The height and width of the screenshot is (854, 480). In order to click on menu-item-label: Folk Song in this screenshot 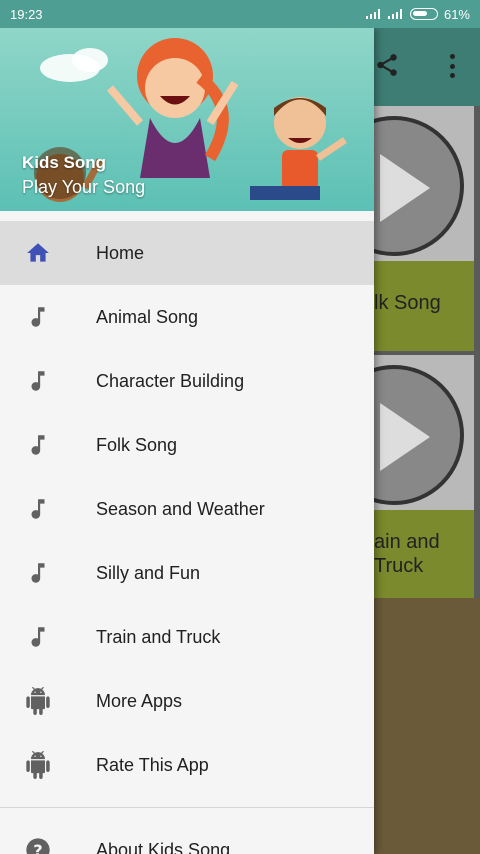, I will do `click(137, 444)`.